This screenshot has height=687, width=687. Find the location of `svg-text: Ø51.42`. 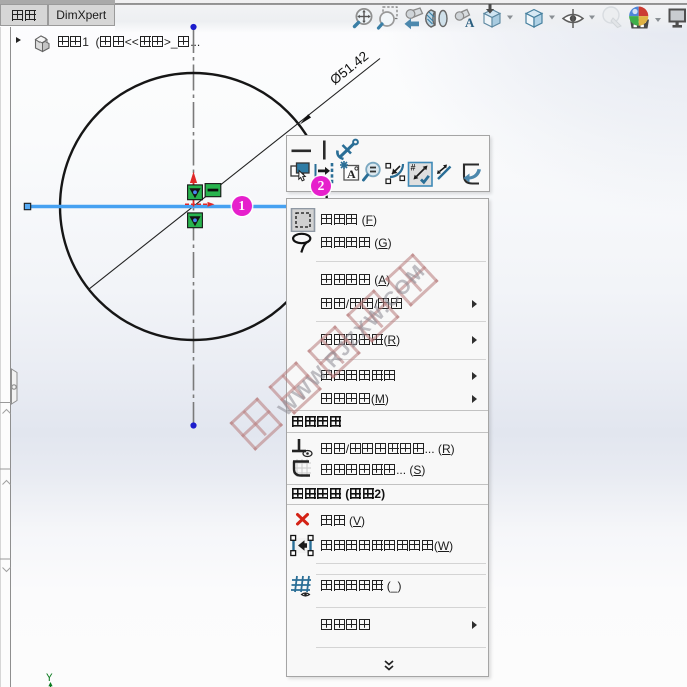

svg-text: Ø51.42 is located at coordinates (349, 67).